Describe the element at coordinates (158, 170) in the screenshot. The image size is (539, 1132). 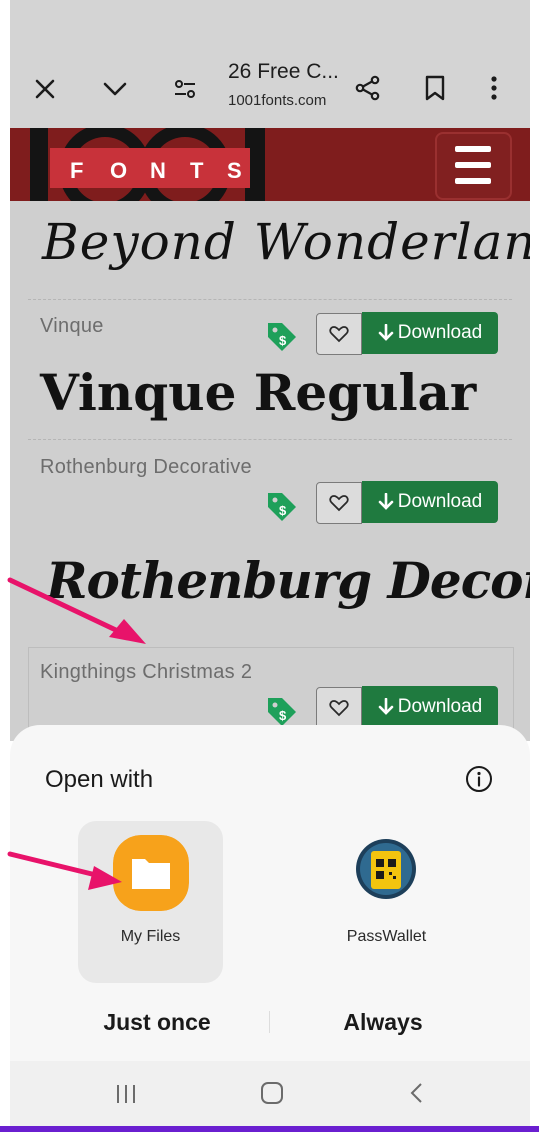
I see `logo-letter: N` at that location.